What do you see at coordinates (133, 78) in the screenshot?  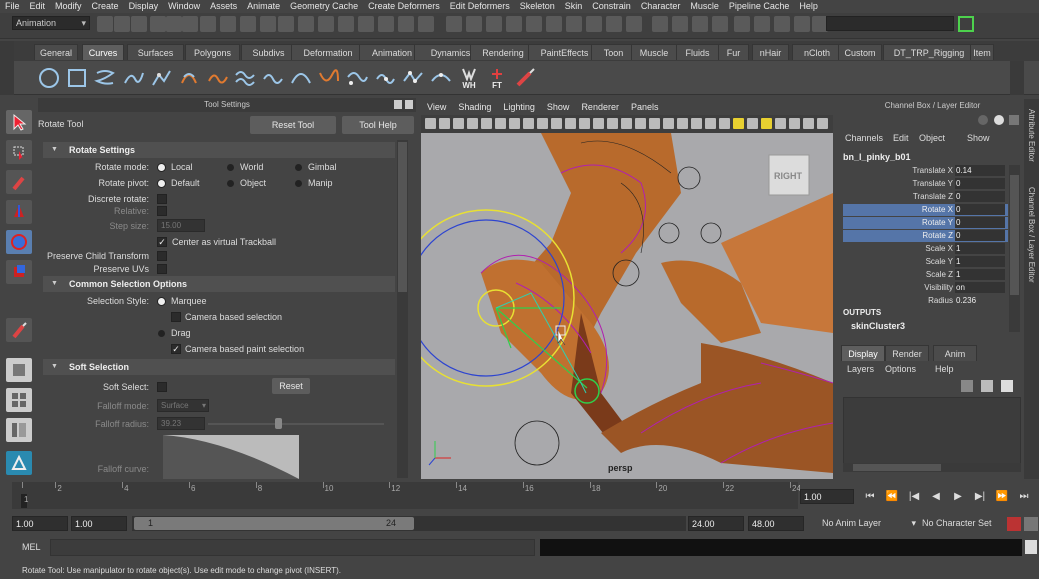 I see `ep-curve-icon` at bounding box center [133, 78].